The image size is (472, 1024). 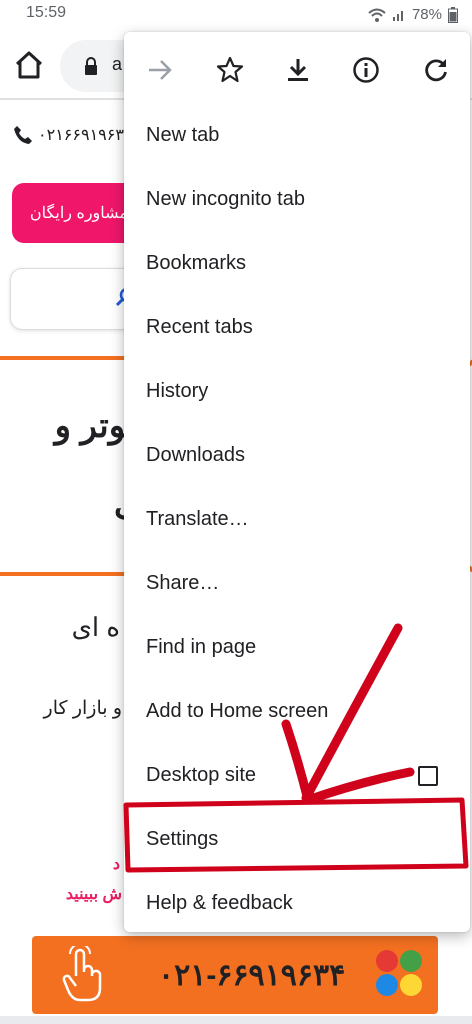 What do you see at coordinates (78, 213) in the screenshot?
I see `free-consult-label: مشاوره رایگان` at bounding box center [78, 213].